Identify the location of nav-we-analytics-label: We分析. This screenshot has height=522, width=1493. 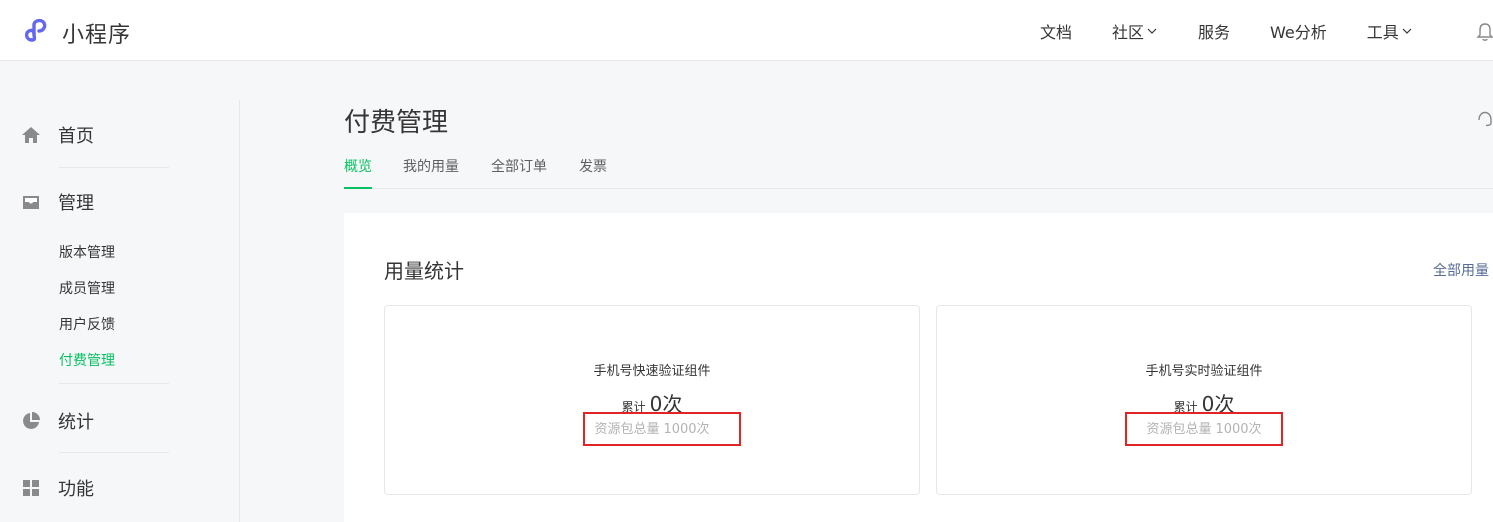
(1298, 32).